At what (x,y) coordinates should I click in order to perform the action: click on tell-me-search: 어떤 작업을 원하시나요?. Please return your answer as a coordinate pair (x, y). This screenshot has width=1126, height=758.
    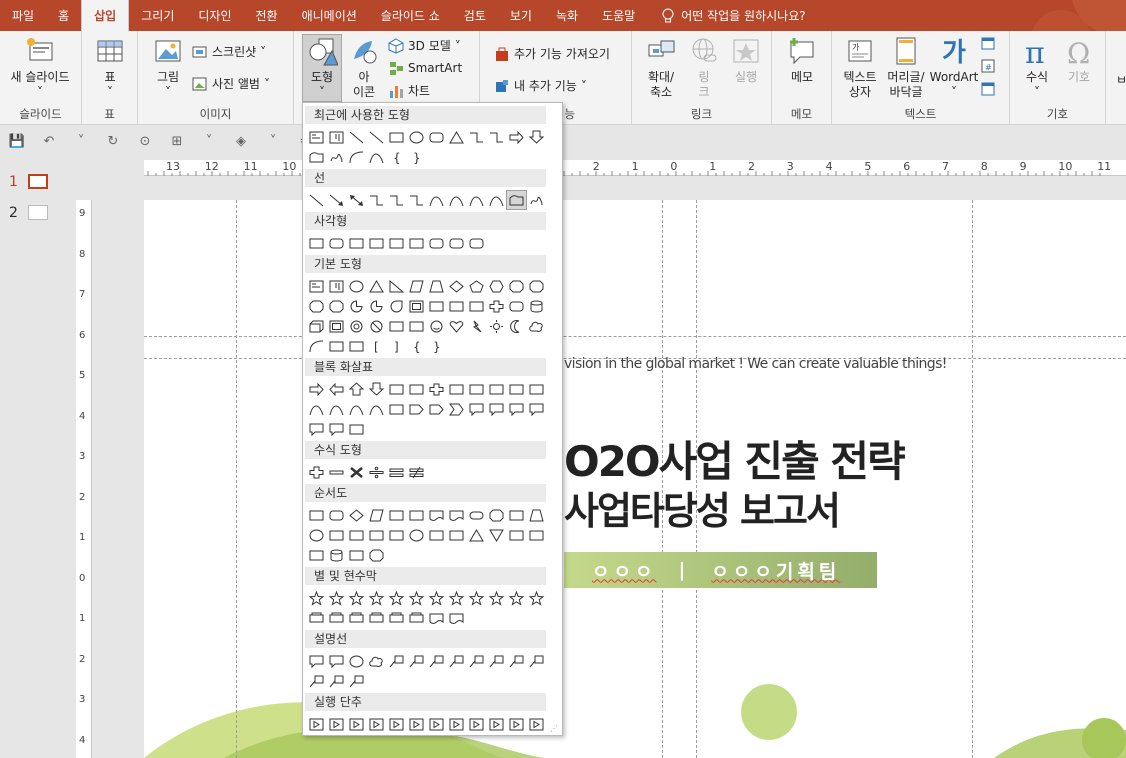
    Looking at the image, I should click on (726, 15).